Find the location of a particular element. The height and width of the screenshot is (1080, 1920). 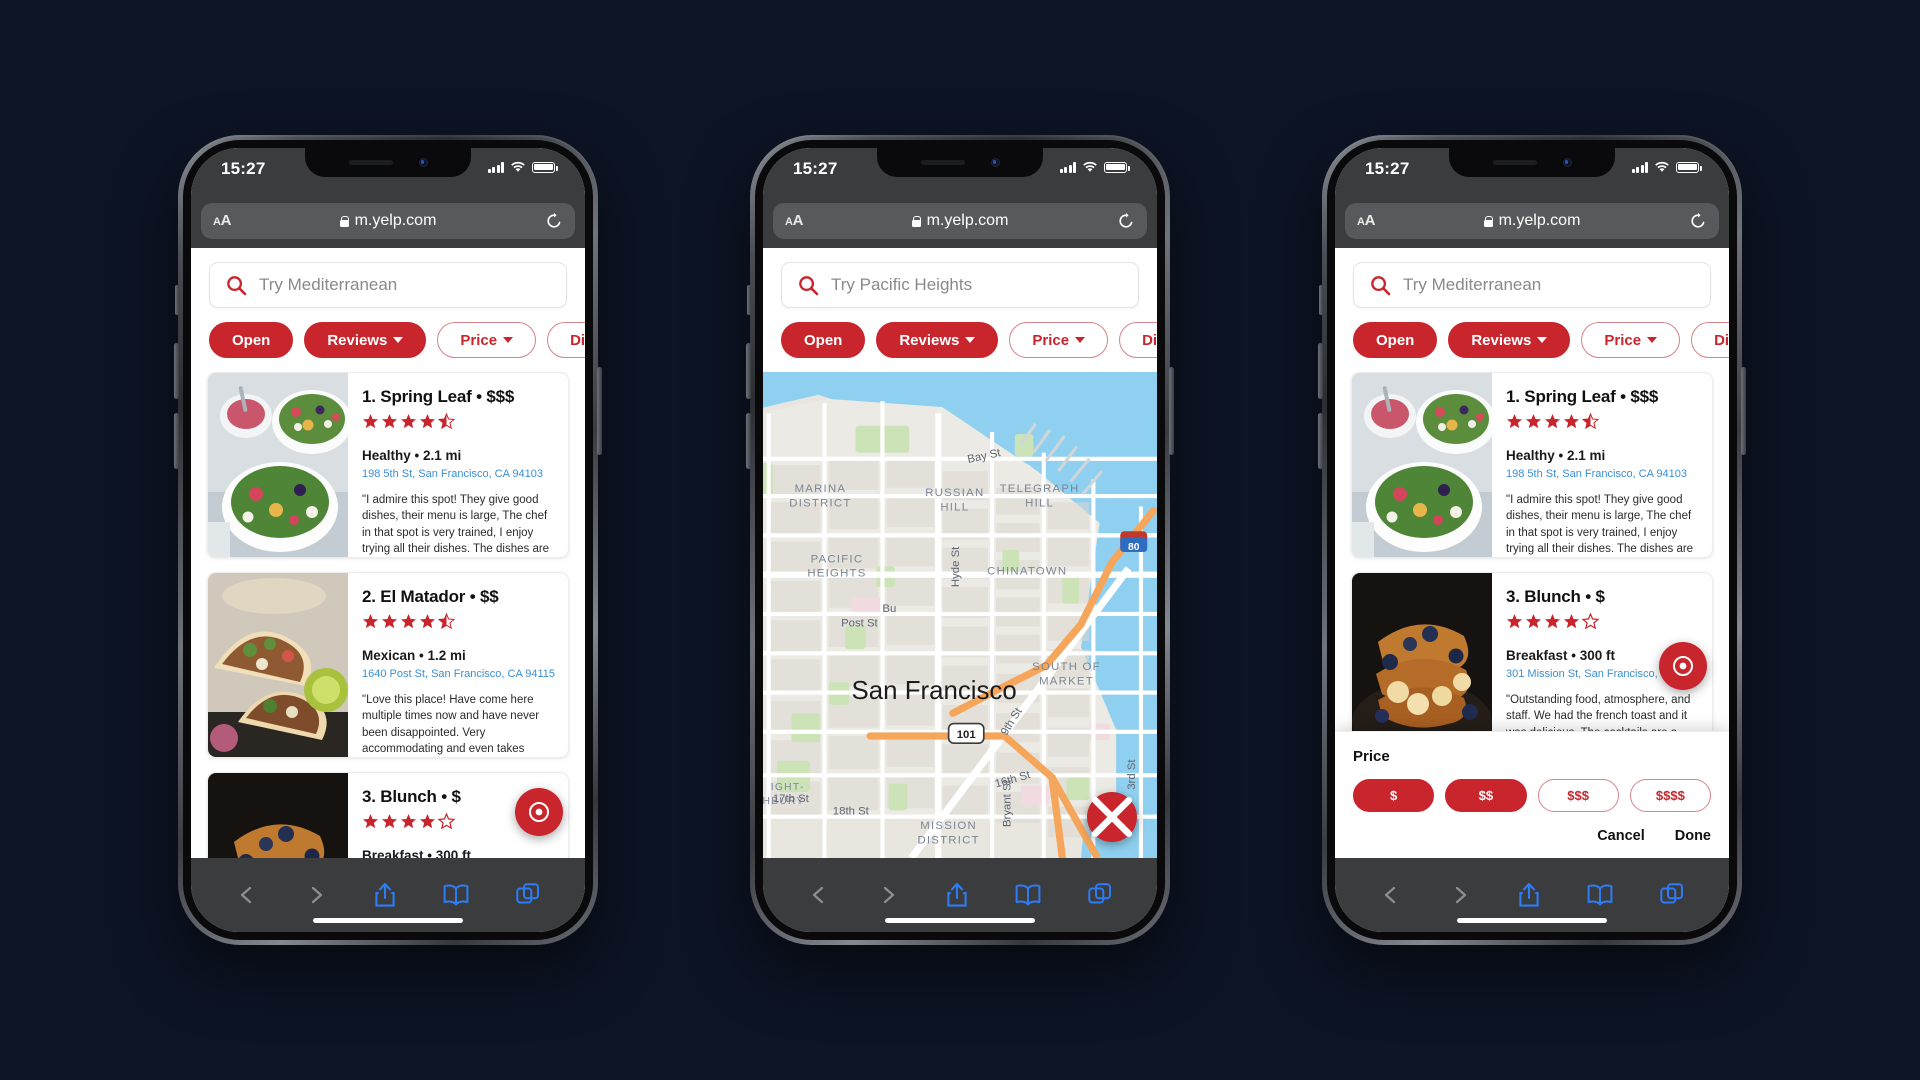

search-input: Try Pacific Heights is located at coordinates (960, 285).